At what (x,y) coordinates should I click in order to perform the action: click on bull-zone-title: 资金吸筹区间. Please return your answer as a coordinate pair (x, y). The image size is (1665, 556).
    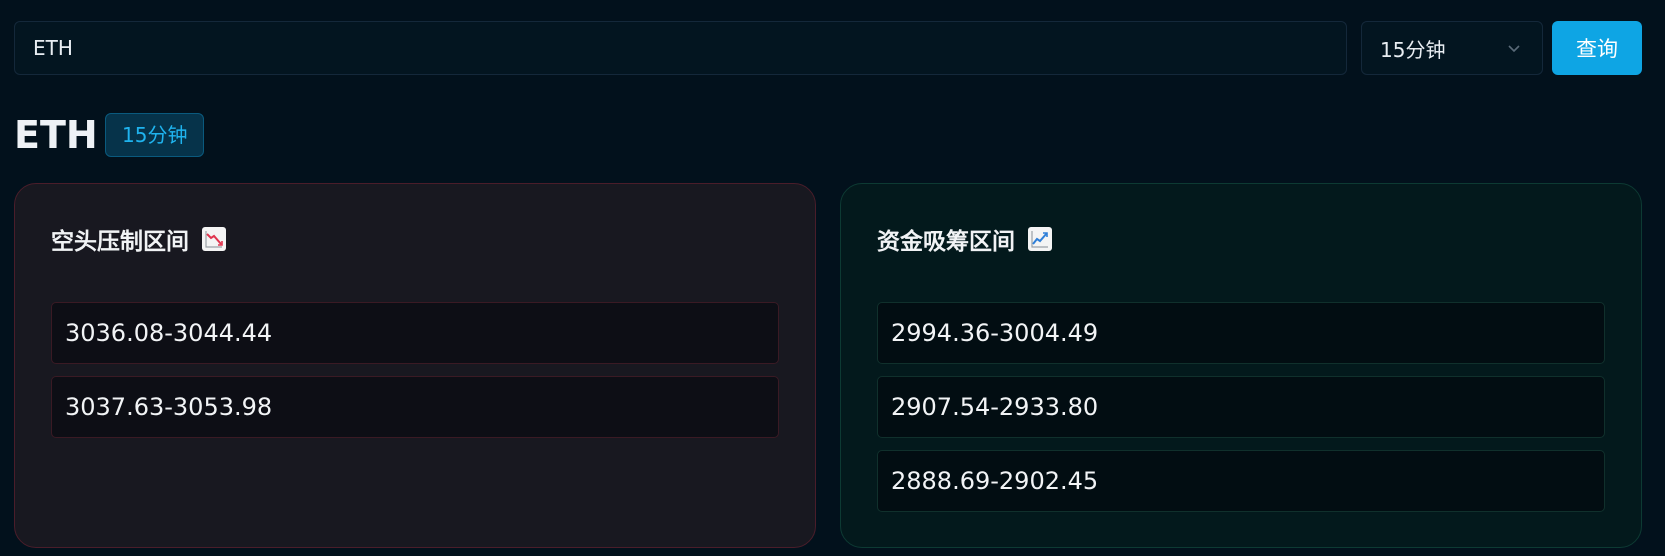
    Looking at the image, I should click on (965, 239).